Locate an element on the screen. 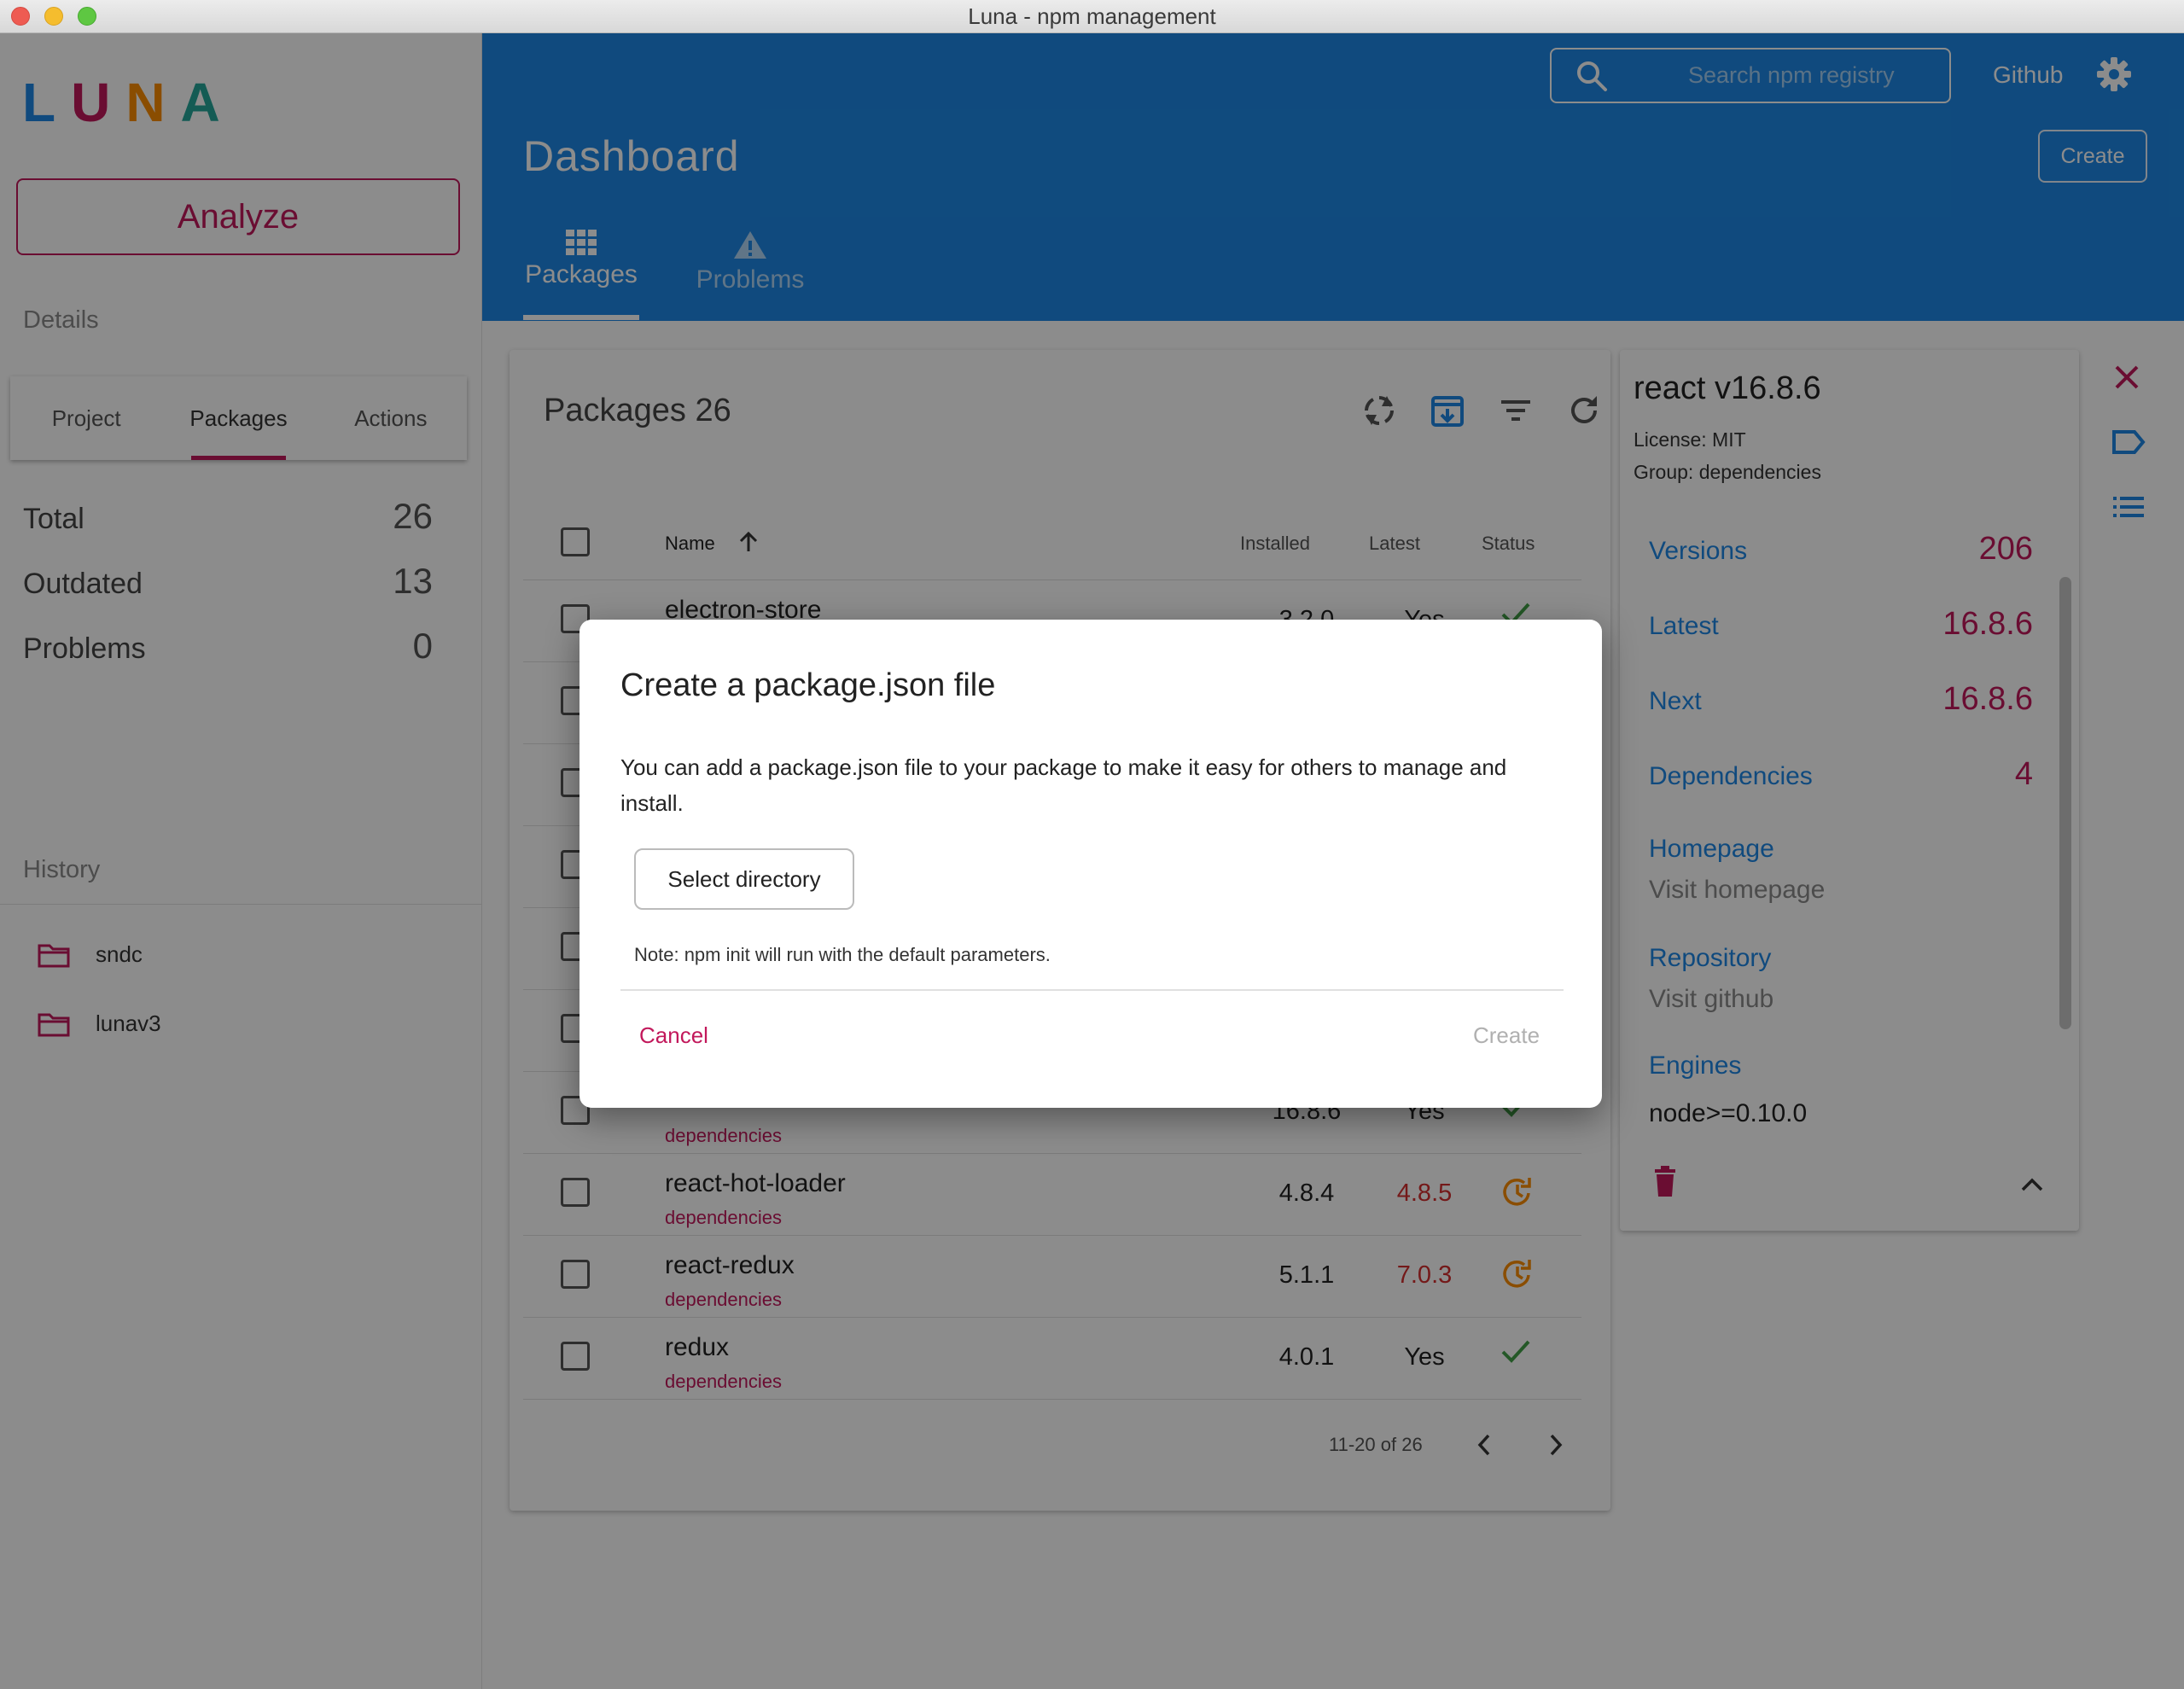 The width and height of the screenshot is (2184, 1689). dialog-divider is located at coordinates (1092, 990).